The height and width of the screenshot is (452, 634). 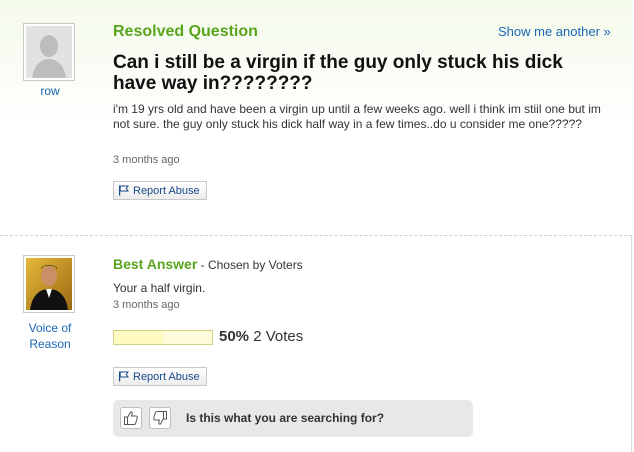 I want to click on thumbs-down-icon, so click(x=160, y=418).